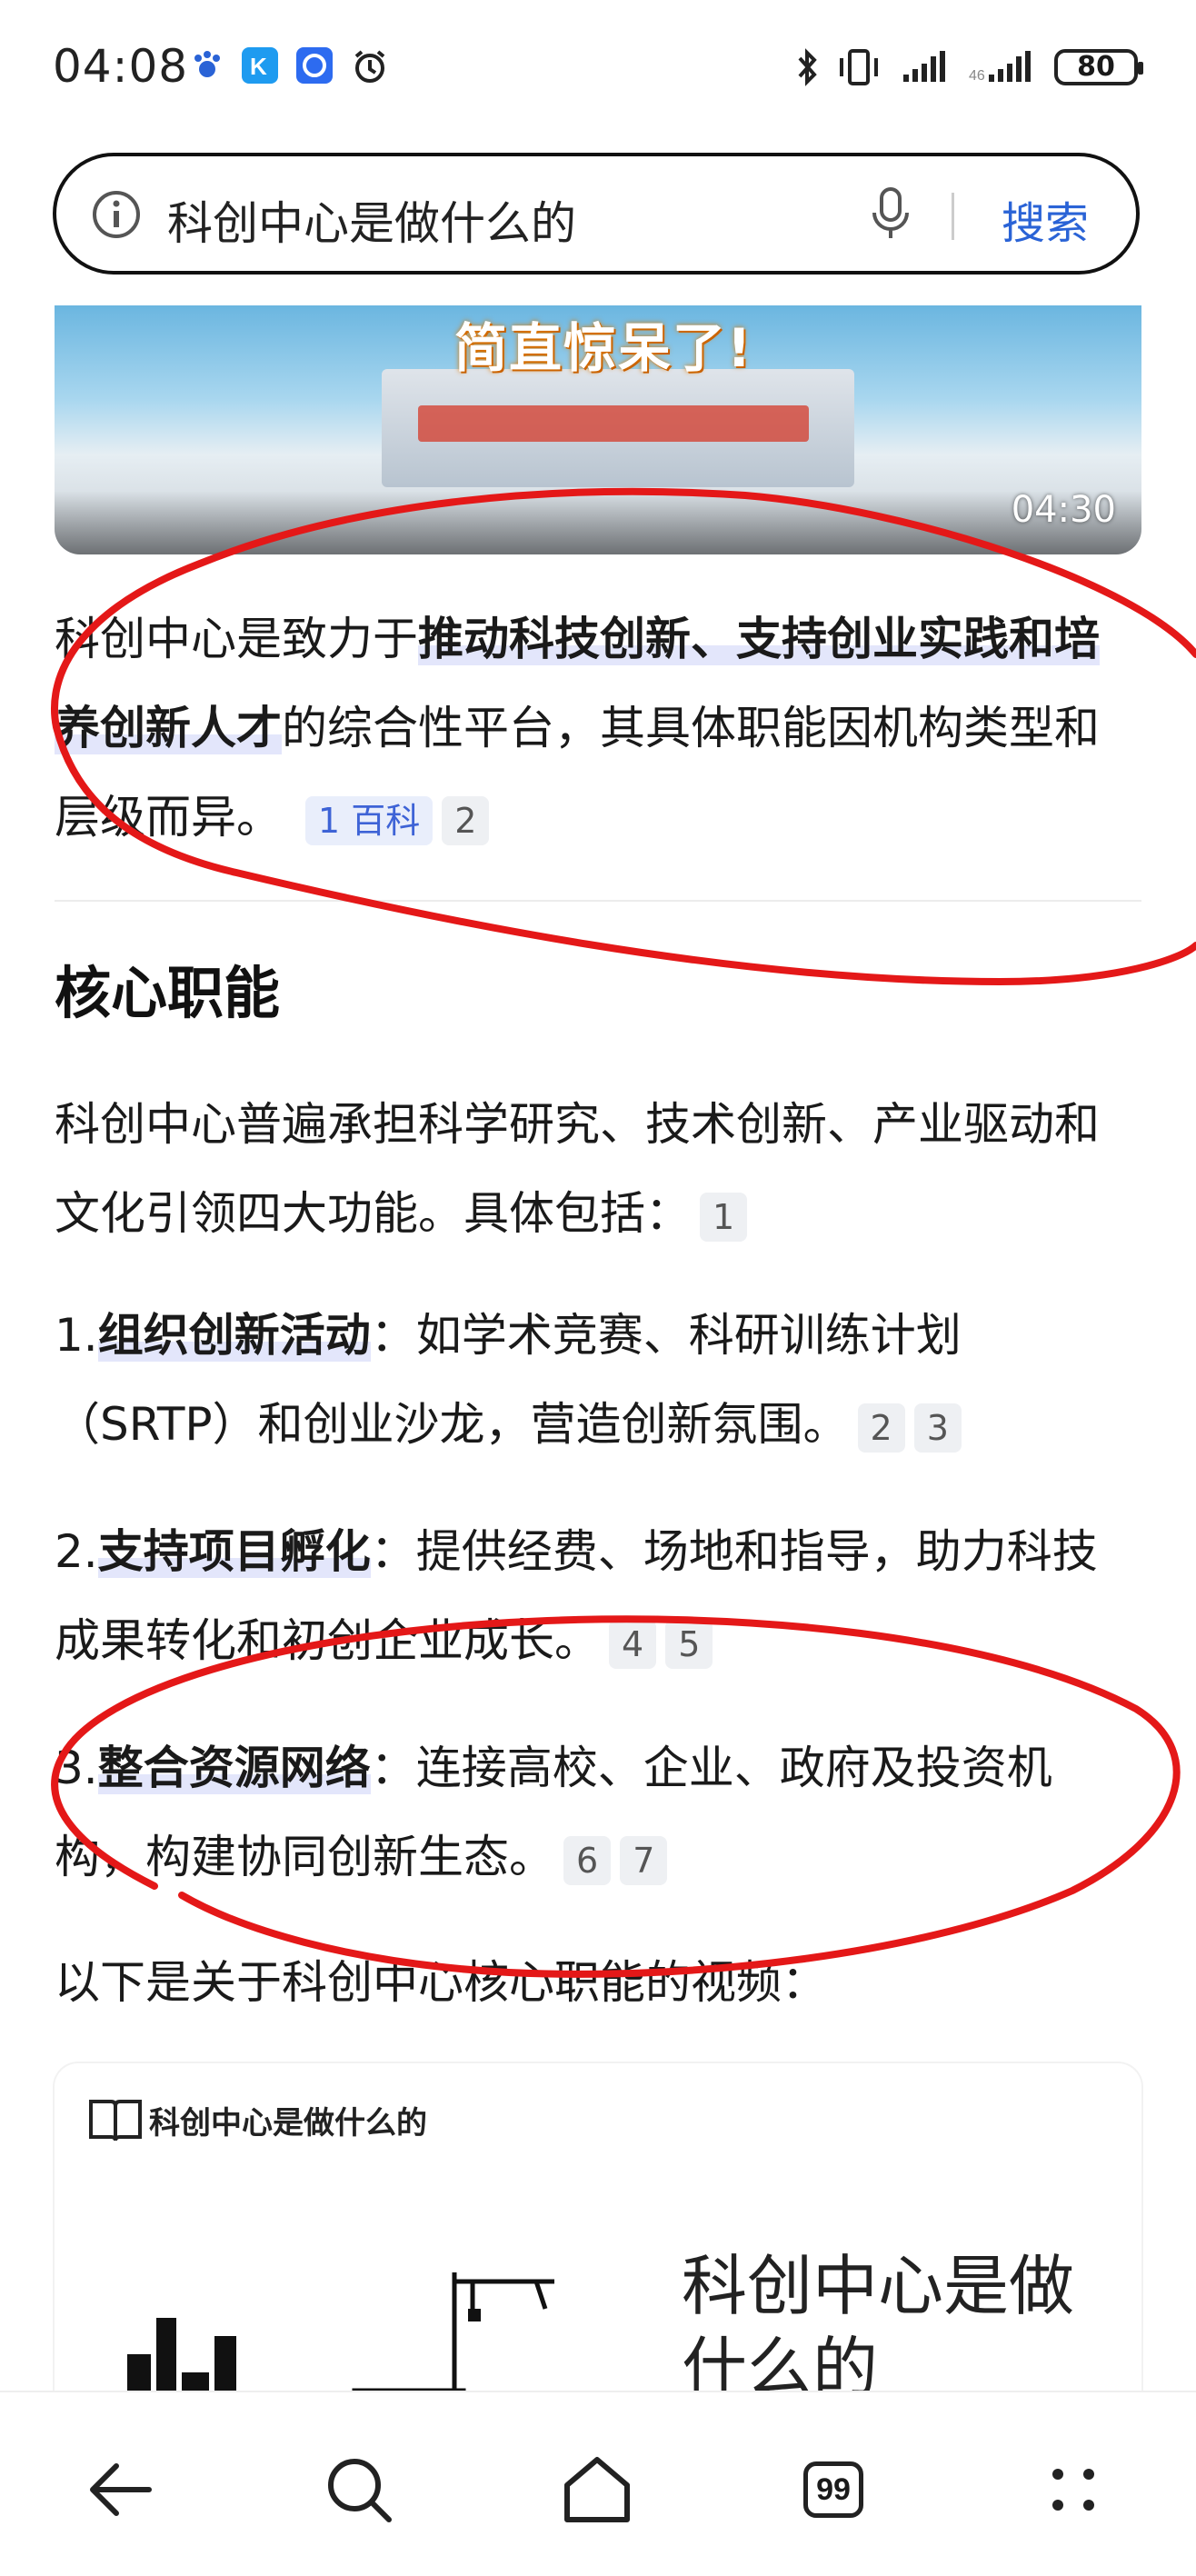  Describe the element at coordinates (371, 220) in the screenshot. I see `search-input: 科创中心是做什么的` at that location.